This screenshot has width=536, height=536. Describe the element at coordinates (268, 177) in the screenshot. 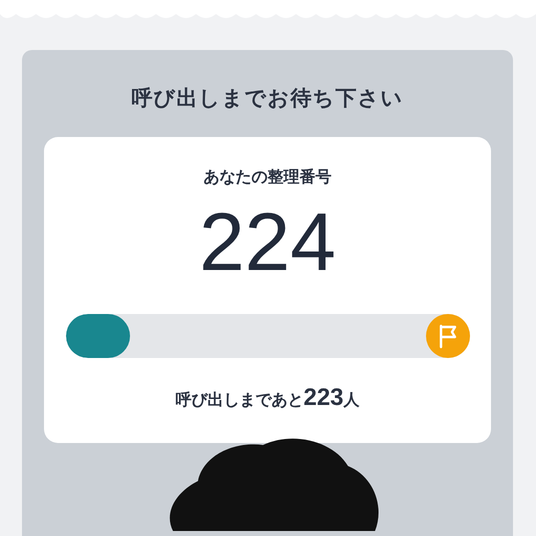

I see `ticket-label: あなたの整理番号` at that location.